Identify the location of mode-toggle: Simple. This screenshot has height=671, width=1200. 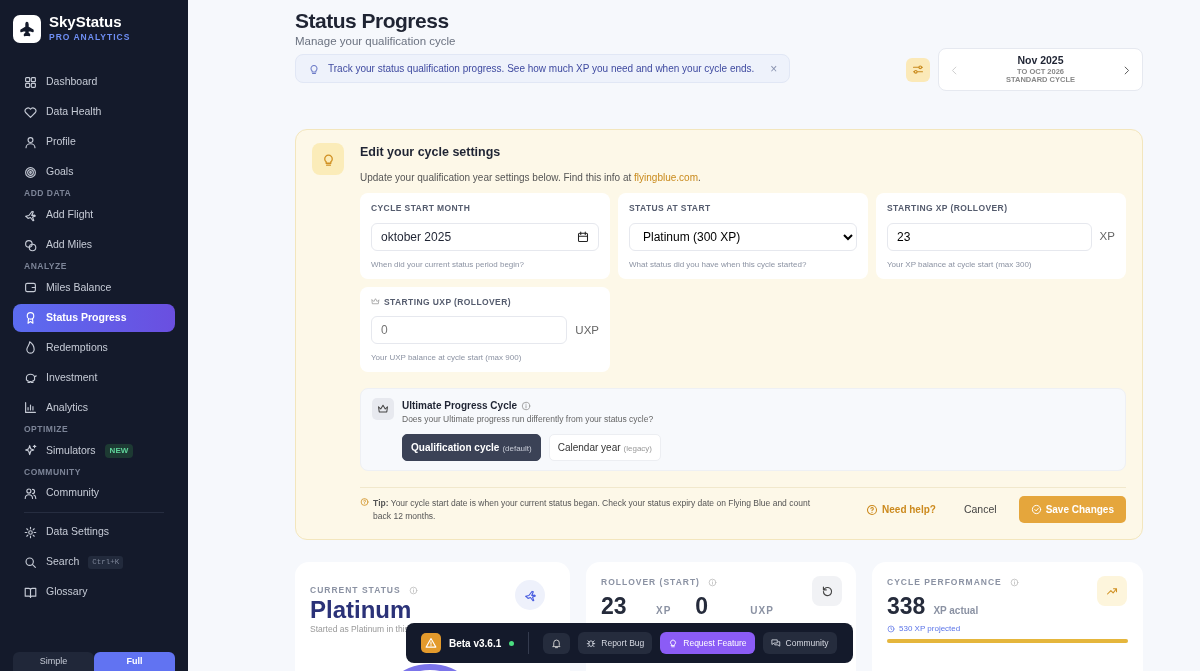
(53, 661).